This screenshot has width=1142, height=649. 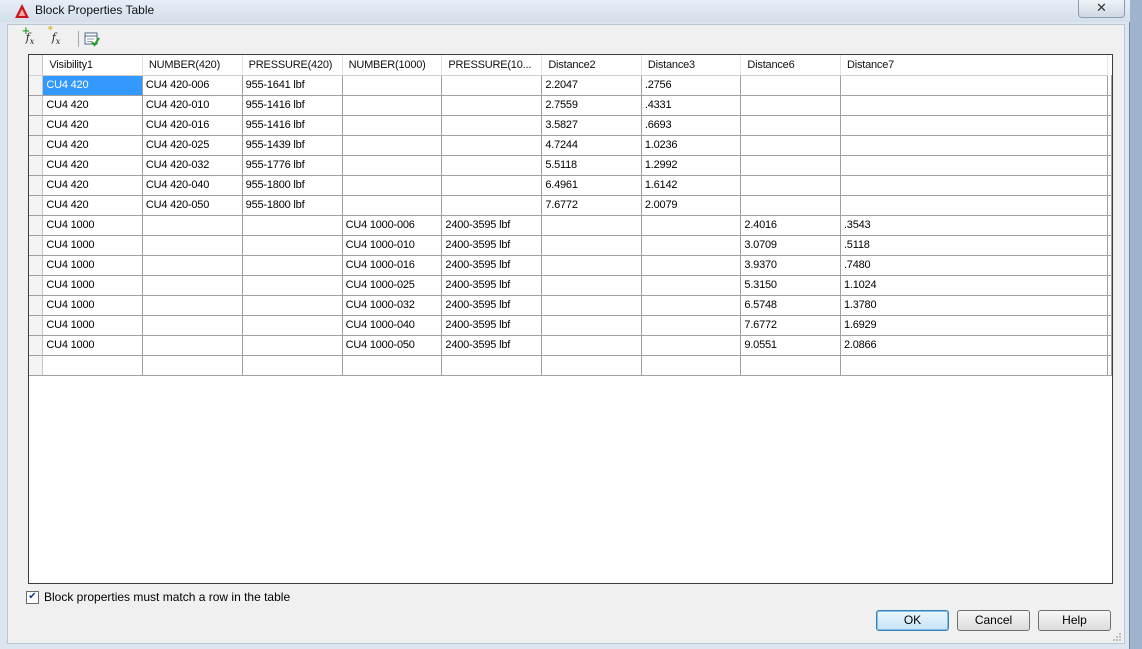 What do you see at coordinates (691, 185) in the screenshot?
I see `table-cell: 1.6142` at bounding box center [691, 185].